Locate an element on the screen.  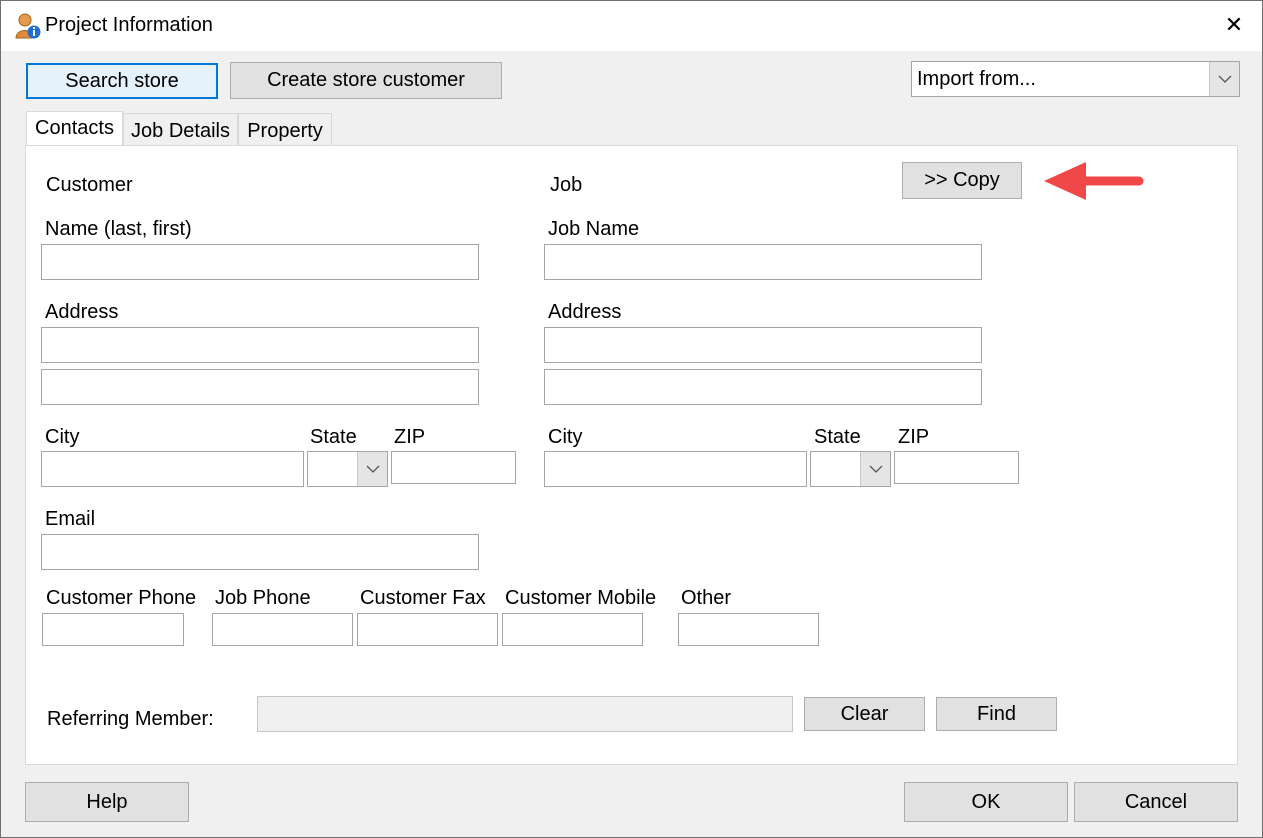
clear-button-label: Clear is located at coordinates (864, 714).